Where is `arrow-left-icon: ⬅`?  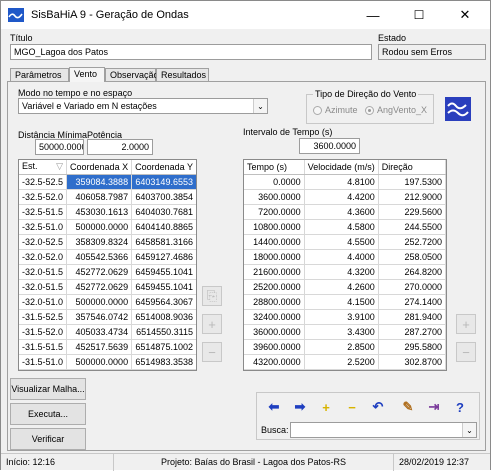
arrow-left-icon: ⬅ is located at coordinates (274, 407).